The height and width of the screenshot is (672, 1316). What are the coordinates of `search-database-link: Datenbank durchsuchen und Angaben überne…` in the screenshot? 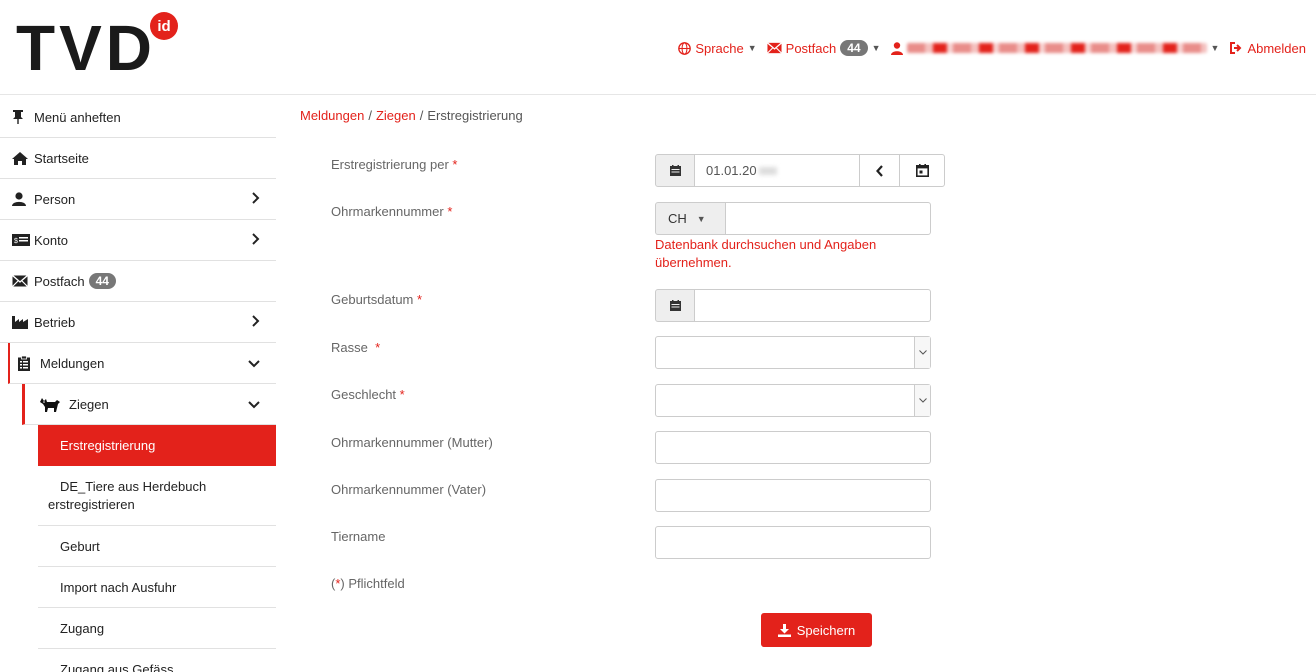 It's located at (790, 254).